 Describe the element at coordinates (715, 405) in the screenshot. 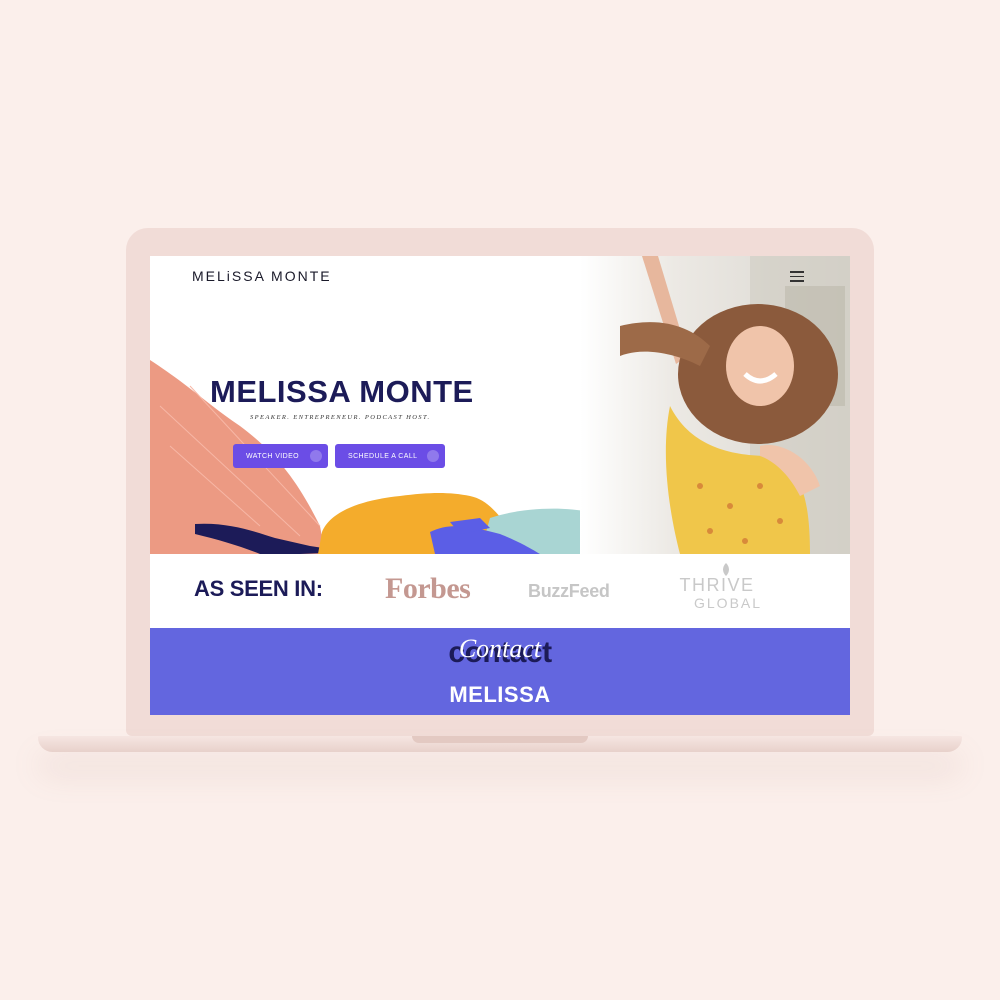

I see `hero-photo` at that location.